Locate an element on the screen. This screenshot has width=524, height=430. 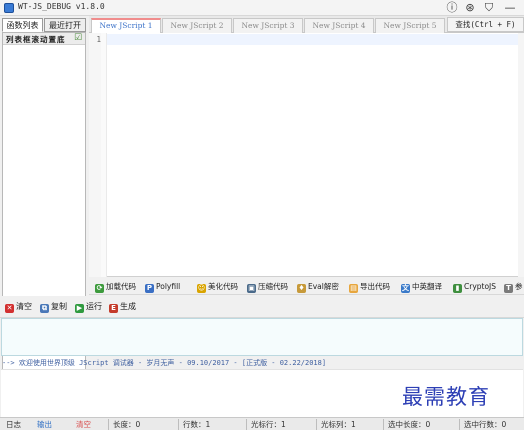
tab-new-jscript-4: New JScript 4 is located at coordinates (339, 25).